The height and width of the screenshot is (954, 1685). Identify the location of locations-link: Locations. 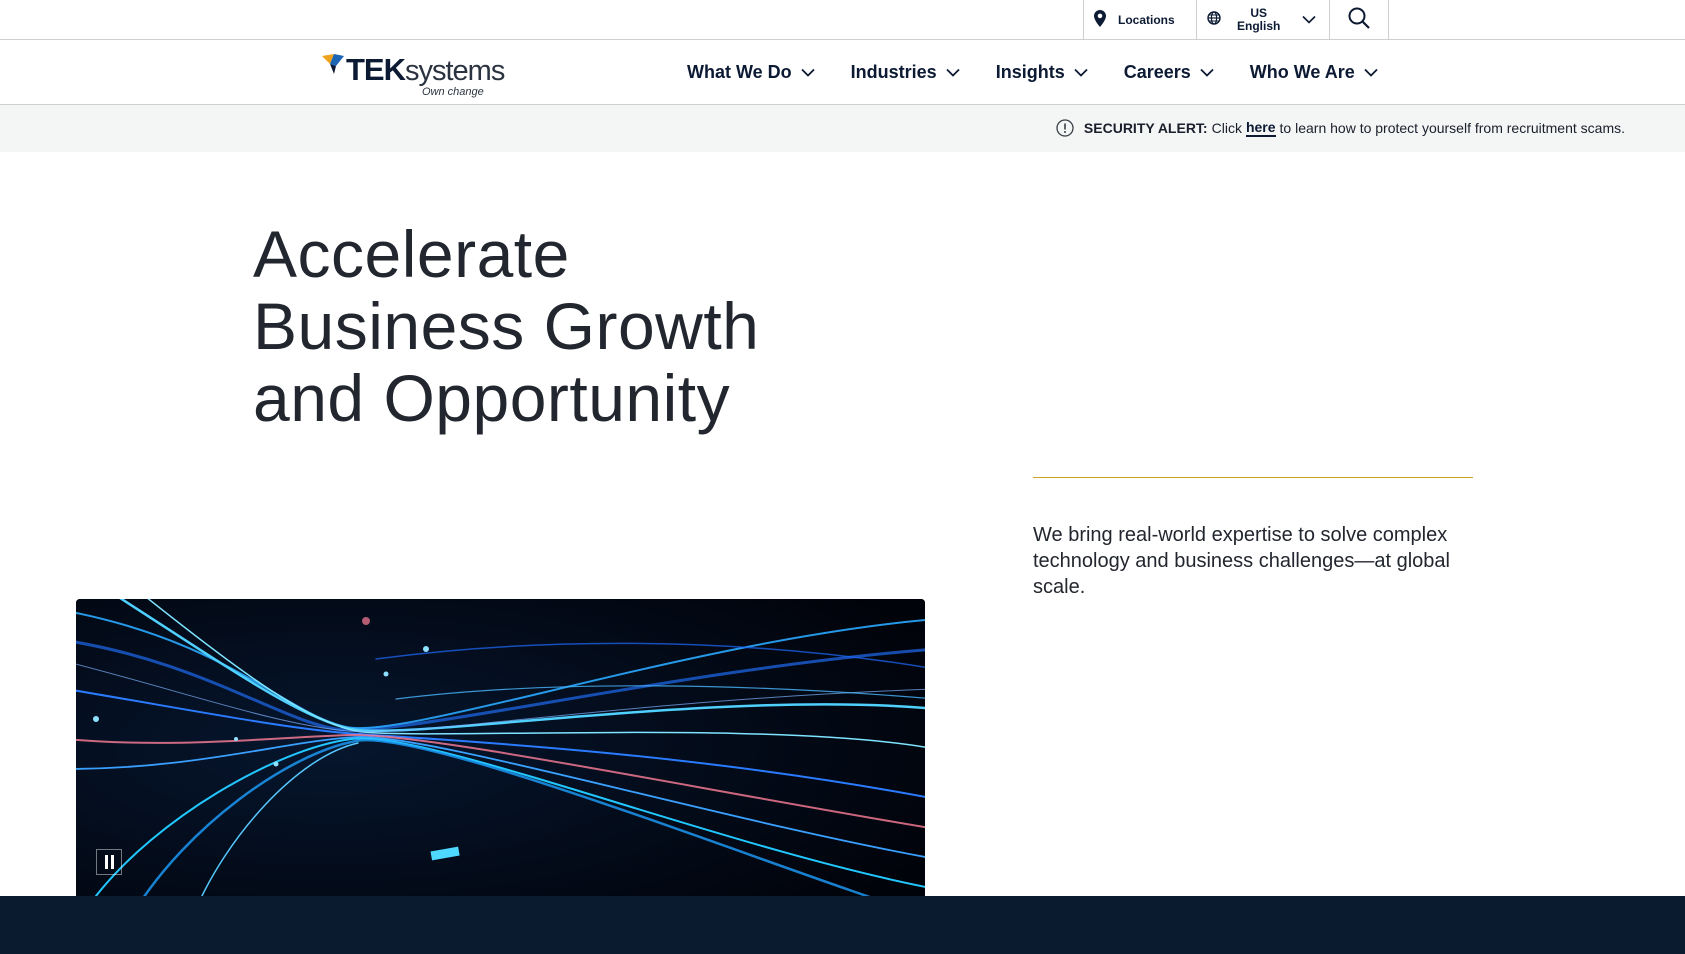
(1139, 19).